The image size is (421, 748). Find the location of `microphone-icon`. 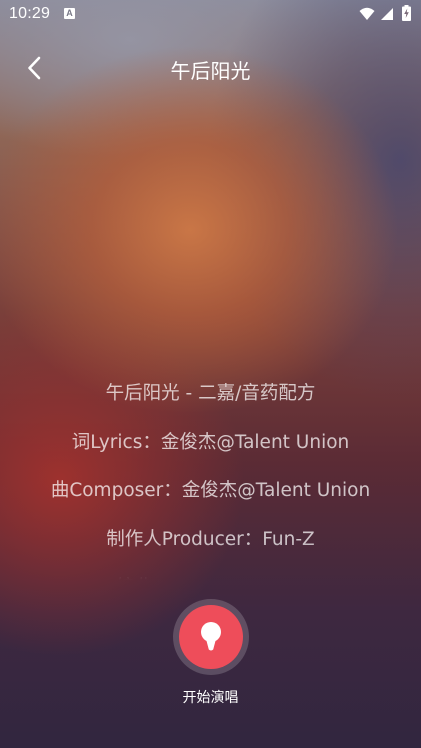

microphone-icon is located at coordinates (211, 636).